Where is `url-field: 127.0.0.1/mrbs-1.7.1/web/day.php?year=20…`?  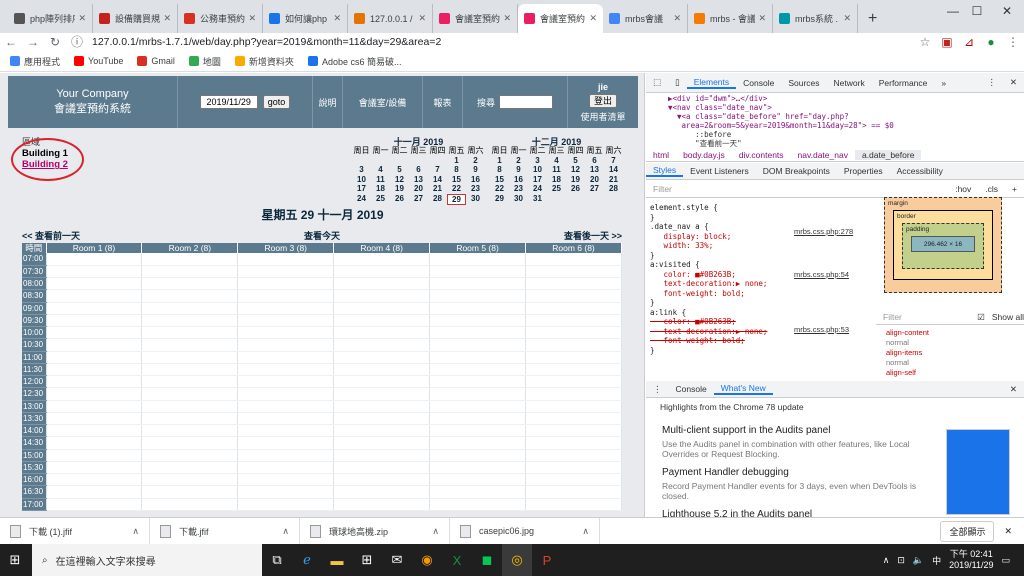
url-field: 127.0.0.1/mrbs-1.7.1/web/day.php?year=20… is located at coordinates (501, 41).